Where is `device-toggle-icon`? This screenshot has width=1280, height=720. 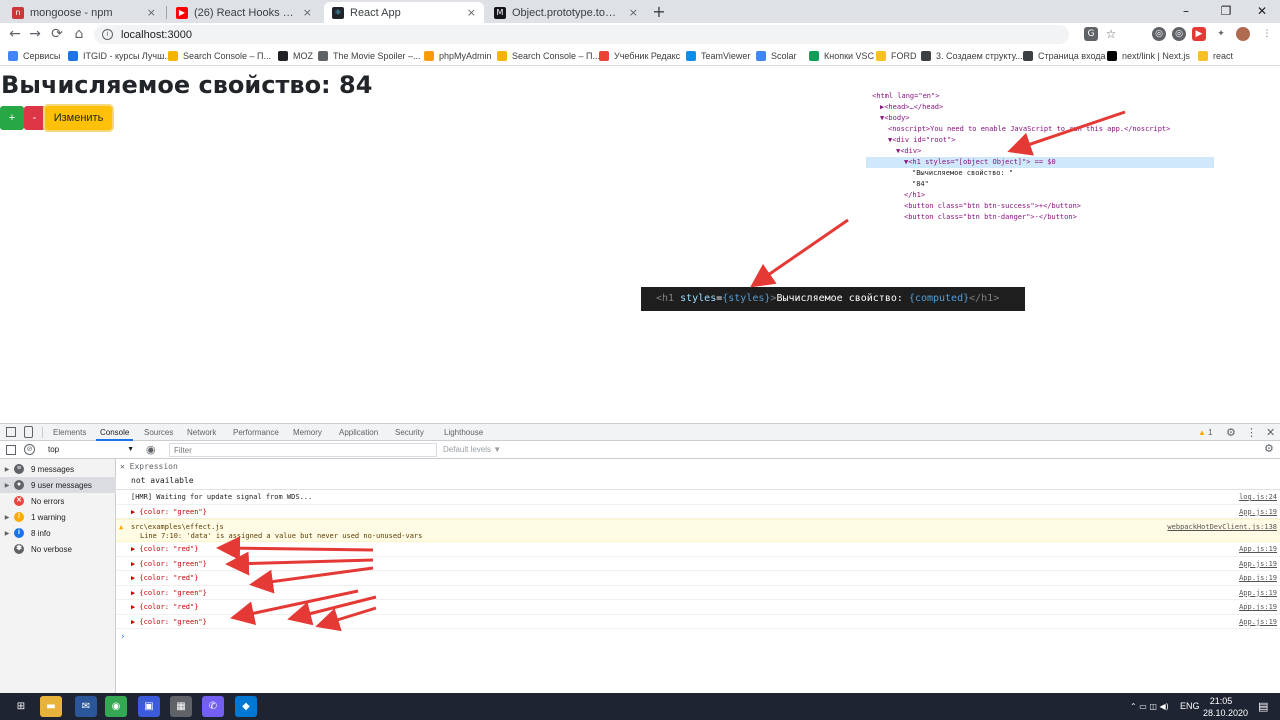
device-toggle-icon is located at coordinates (28, 432).